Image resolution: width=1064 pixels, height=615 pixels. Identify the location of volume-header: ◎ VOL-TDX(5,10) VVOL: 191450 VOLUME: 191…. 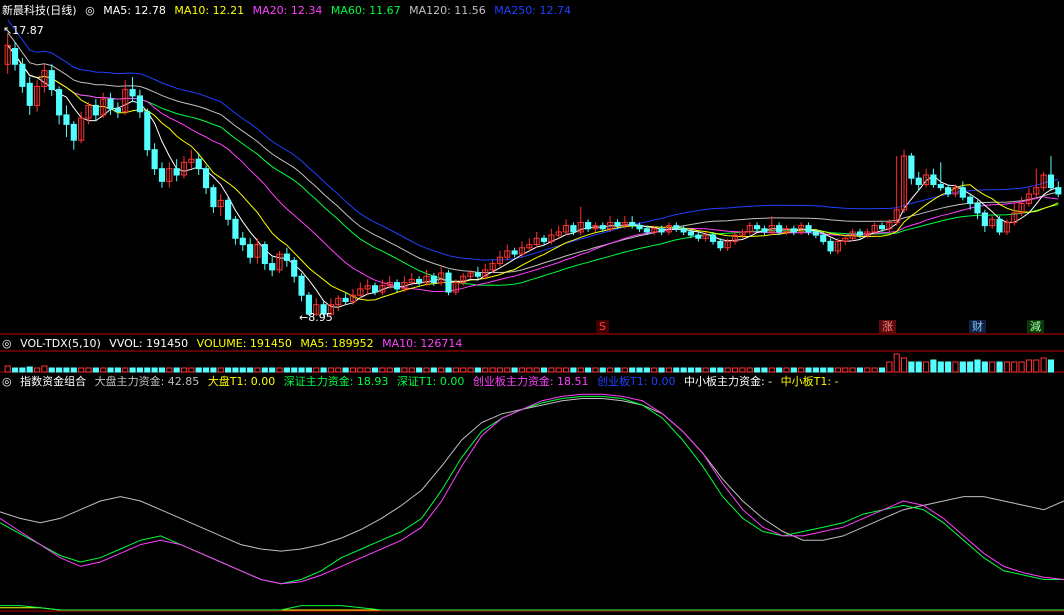
(234, 344).